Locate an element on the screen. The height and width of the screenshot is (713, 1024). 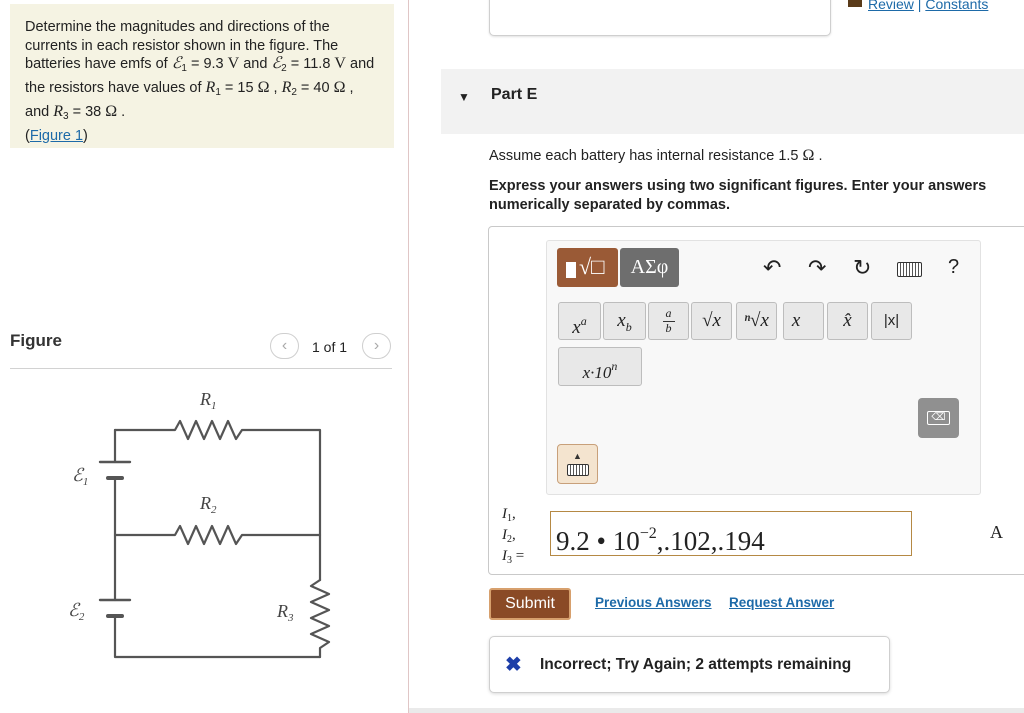
problem-text-end: . is located at coordinates (121, 111).